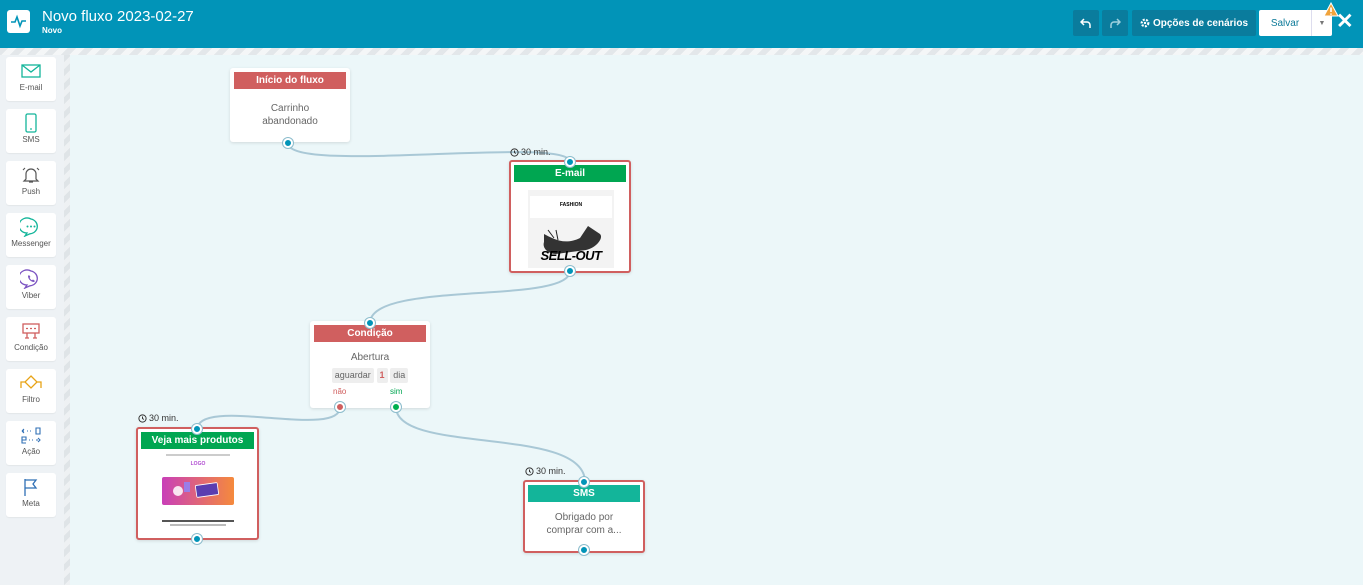 This screenshot has width=1363, height=585. I want to click on condition-type: Abertura, so click(370, 357).